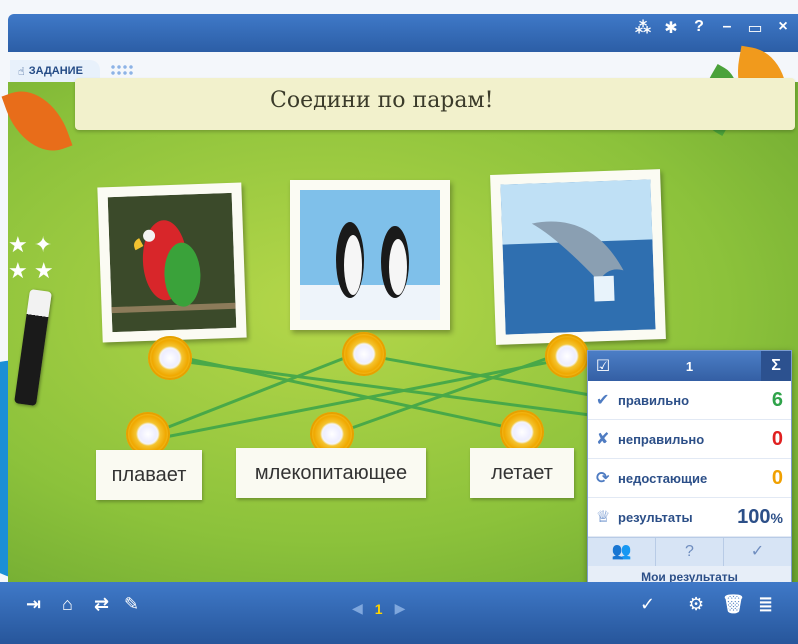 This screenshot has width=798, height=644. I want to click on page-number: 1, so click(378, 608).